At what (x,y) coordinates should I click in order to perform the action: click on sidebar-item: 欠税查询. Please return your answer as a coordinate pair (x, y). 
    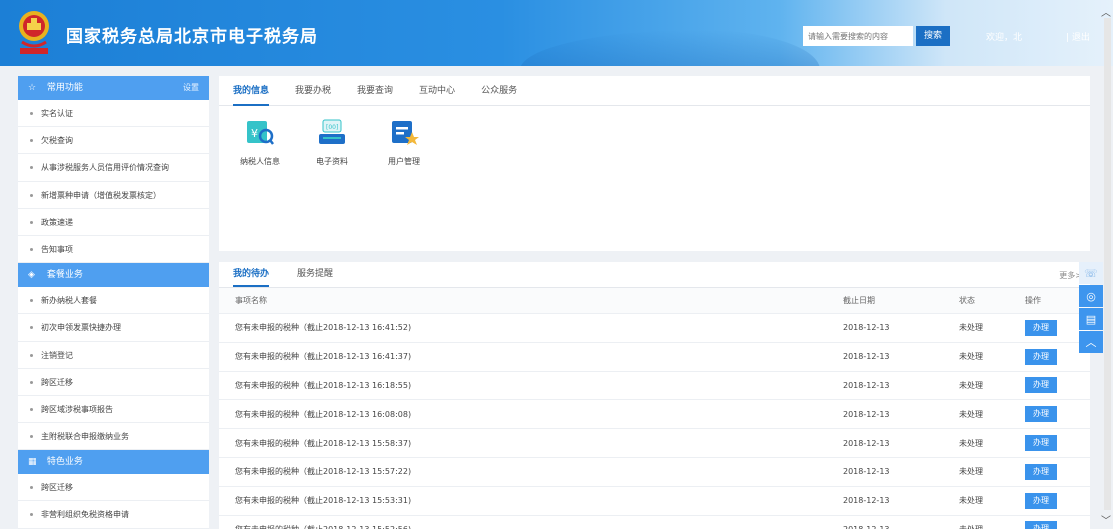
    Looking at the image, I should click on (113, 141).